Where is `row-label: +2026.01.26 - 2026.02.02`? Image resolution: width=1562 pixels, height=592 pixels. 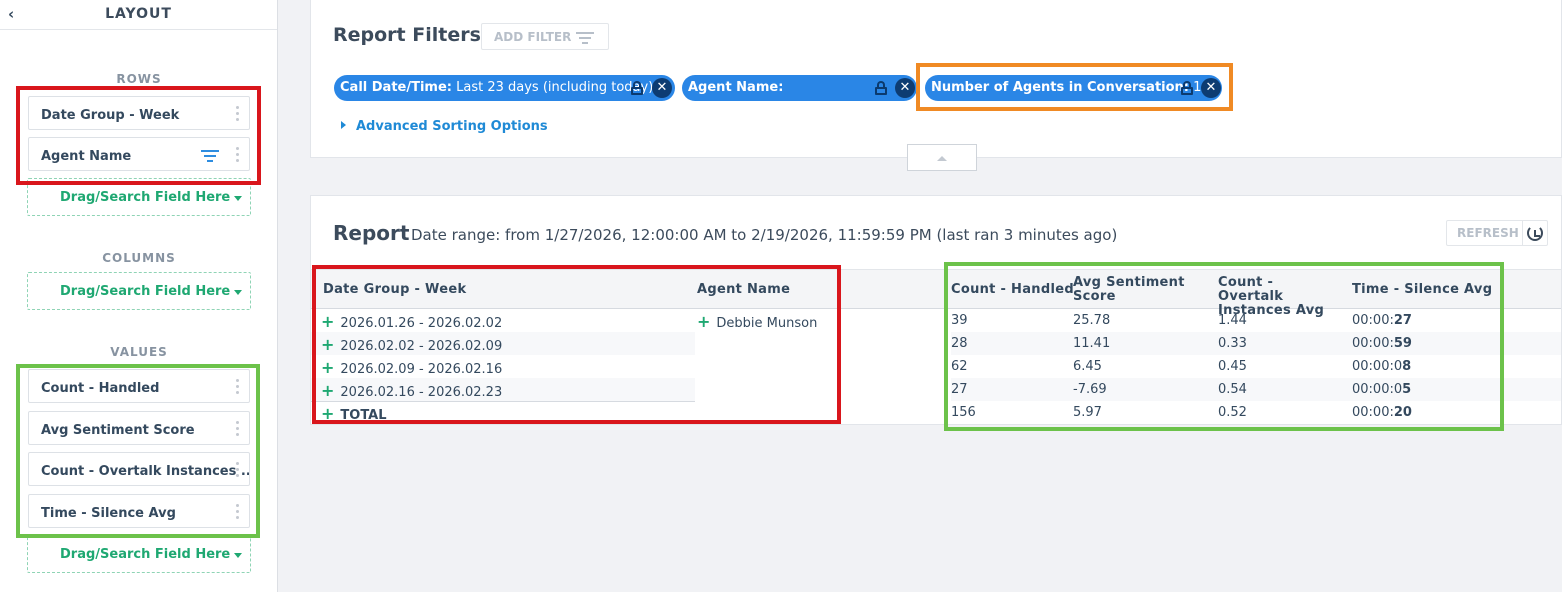
row-label: +2026.01.26 - 2026.02.02 is located at coordinates (411, 321).